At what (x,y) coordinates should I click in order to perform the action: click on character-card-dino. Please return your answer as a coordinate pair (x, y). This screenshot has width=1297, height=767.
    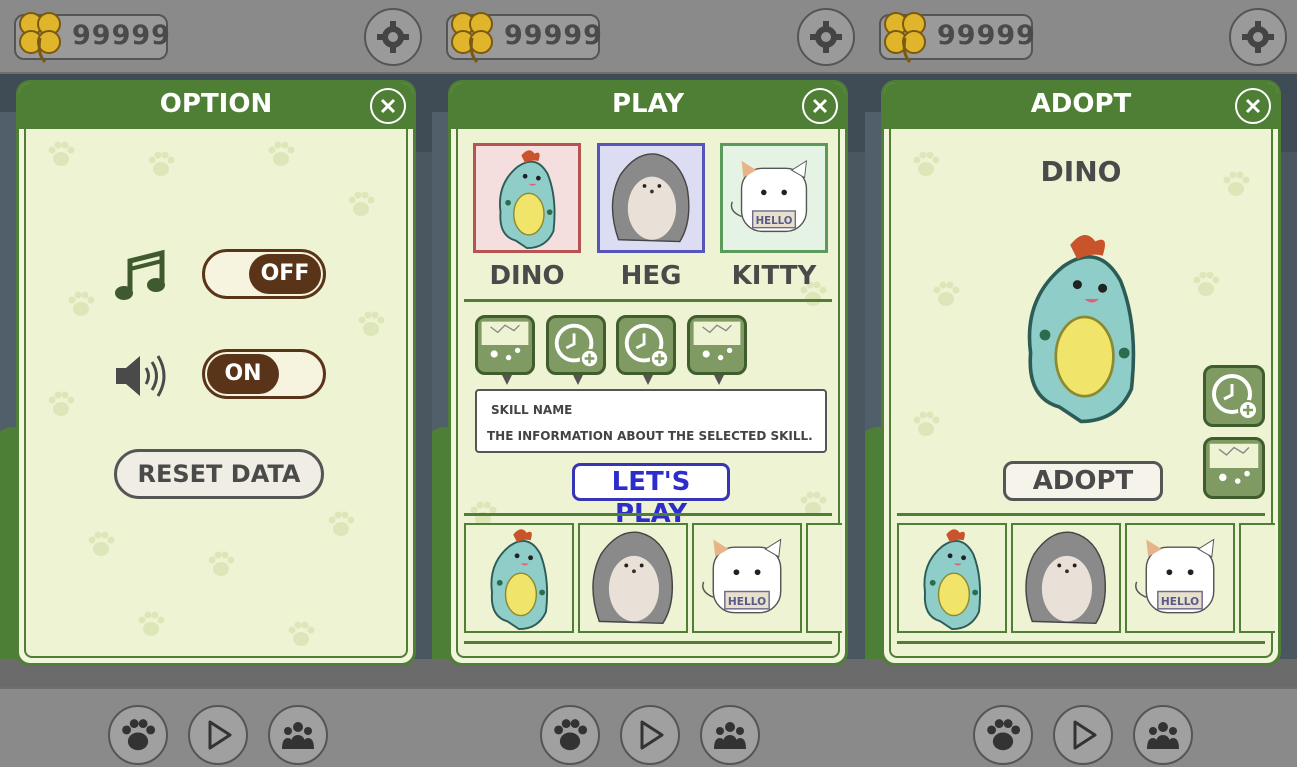
    Looking at the image, I should click on (527, 198).